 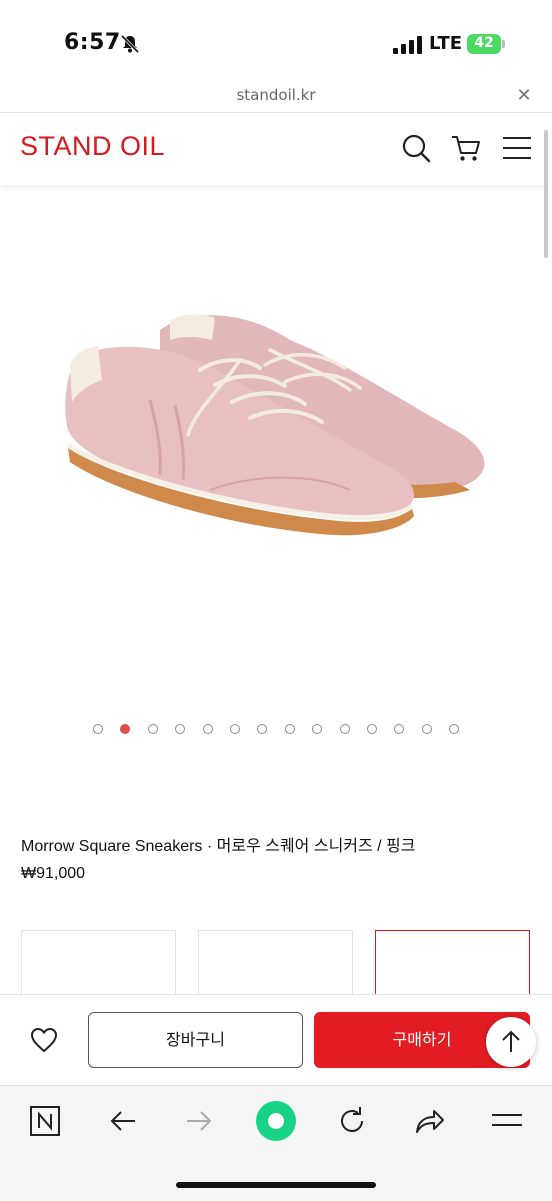 What do you see at coordinates (429, 1121) in the screenshot?
I see `share-icon` at bounding box center [429, 1121].